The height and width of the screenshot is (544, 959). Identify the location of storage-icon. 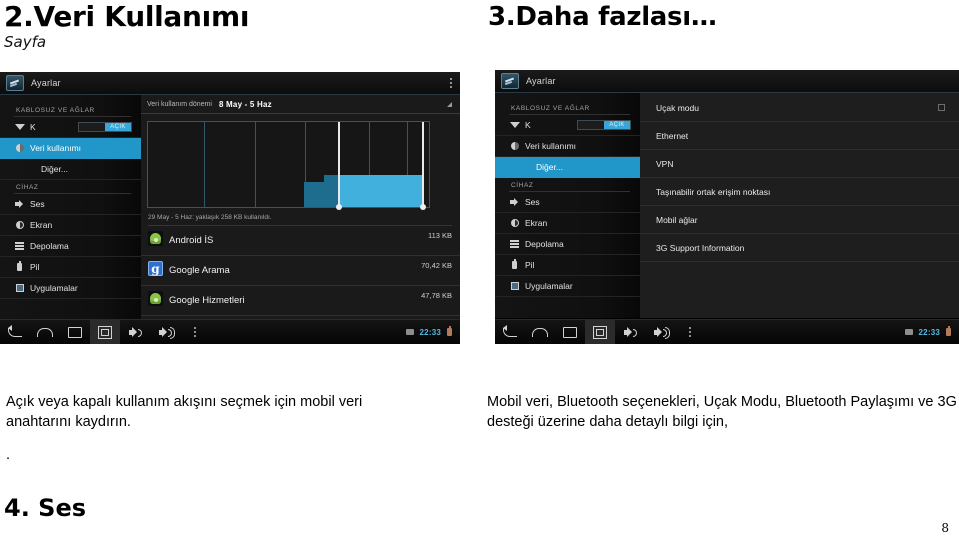
(514, 244).